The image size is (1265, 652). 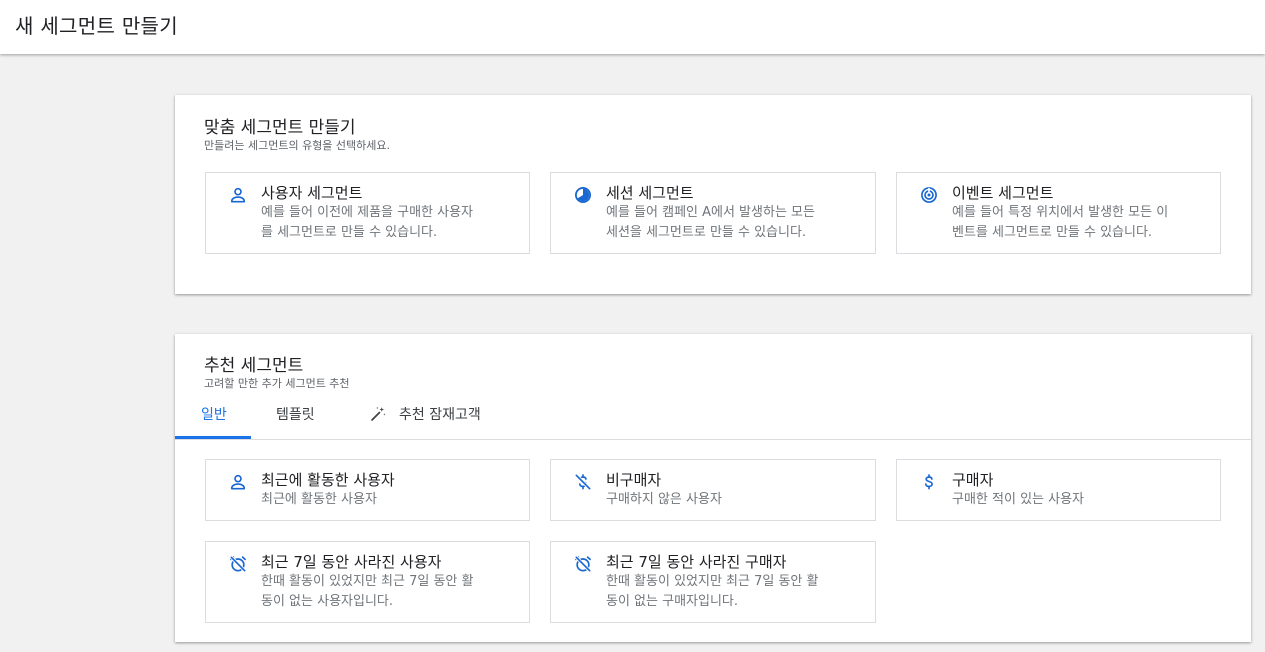 What do you see at coordinates (254, 366) in the screenshot?
I see `suggested-segments-title: 추천 세그먼트` at bounding box center [254, 366].